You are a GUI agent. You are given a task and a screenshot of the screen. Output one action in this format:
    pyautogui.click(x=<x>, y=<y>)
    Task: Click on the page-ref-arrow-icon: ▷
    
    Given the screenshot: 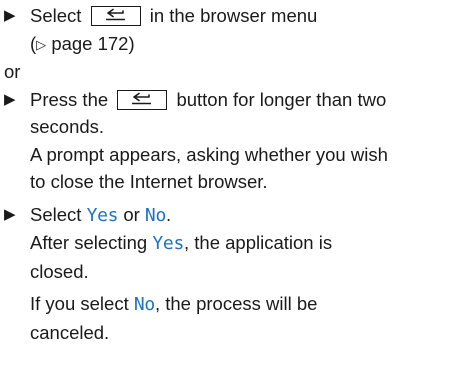 What is the action you would take?
    pyautogui.click(x=41, y=44)
    